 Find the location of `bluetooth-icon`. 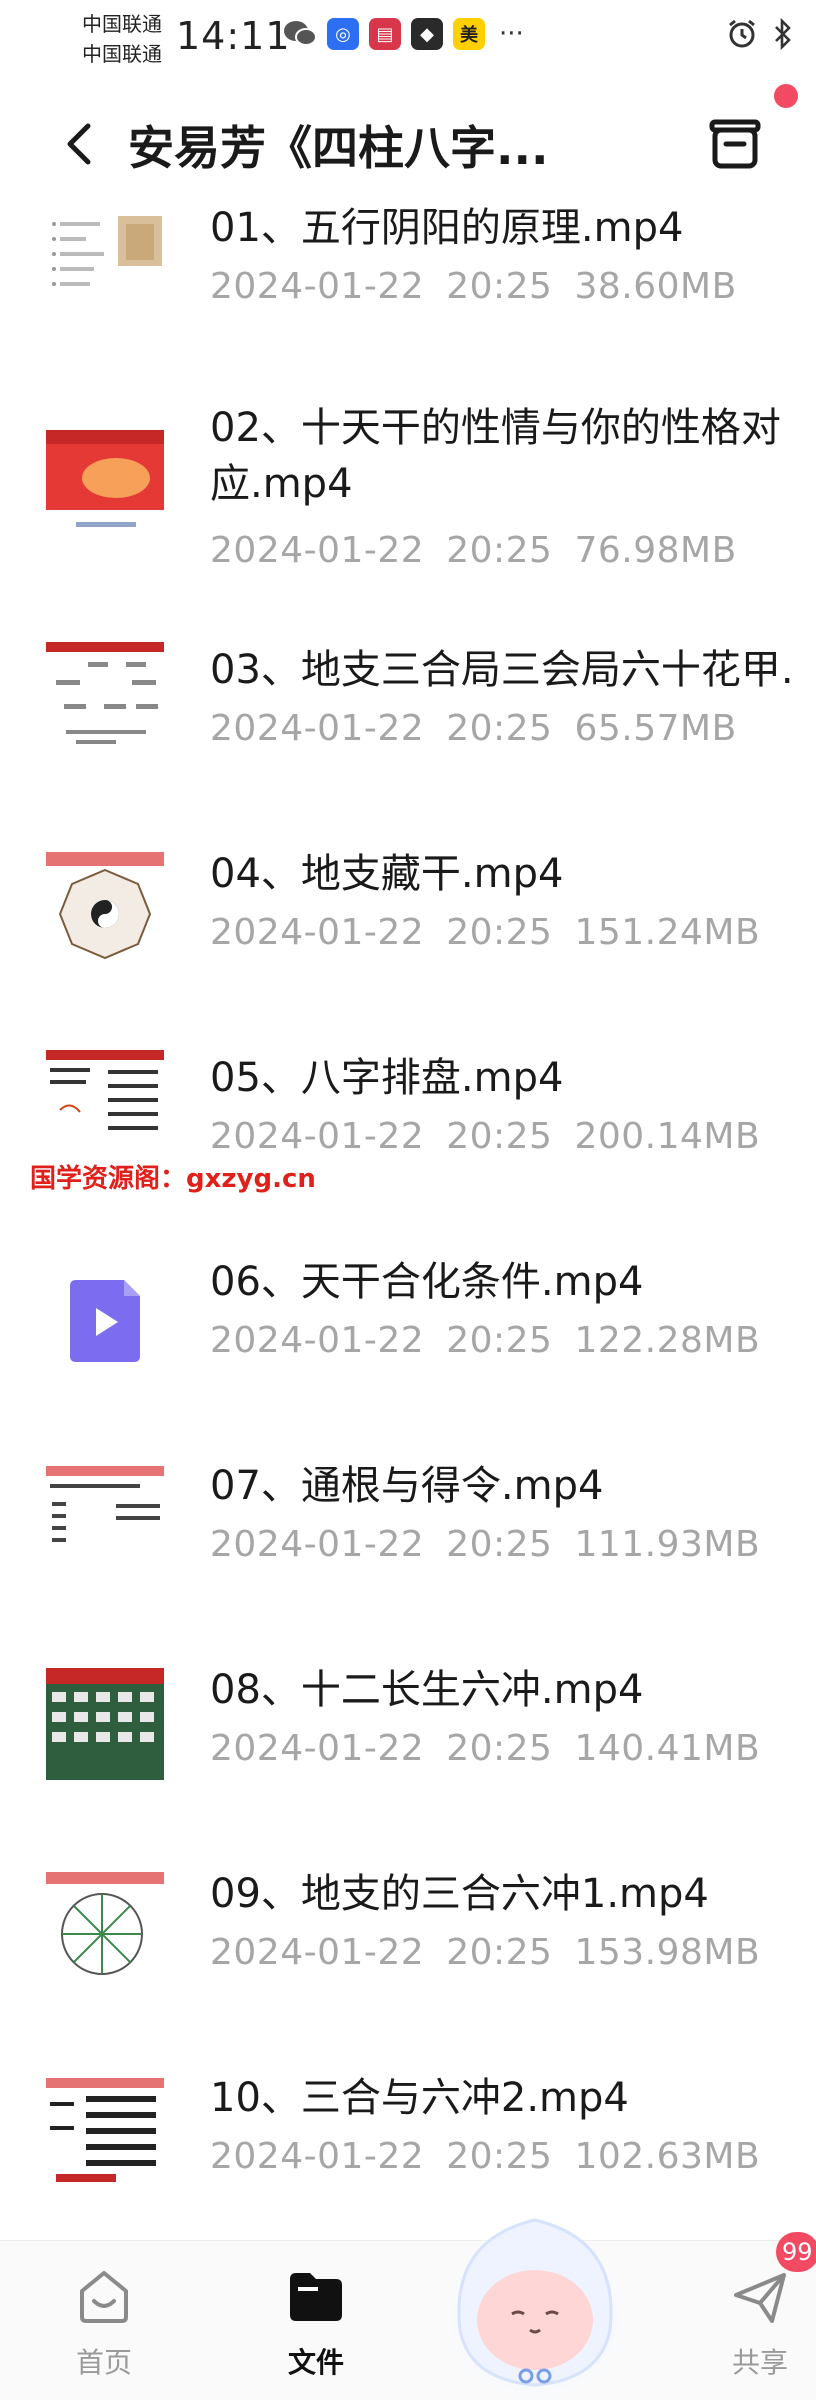

bluetooth-icon is located at coordinates (783, 34).